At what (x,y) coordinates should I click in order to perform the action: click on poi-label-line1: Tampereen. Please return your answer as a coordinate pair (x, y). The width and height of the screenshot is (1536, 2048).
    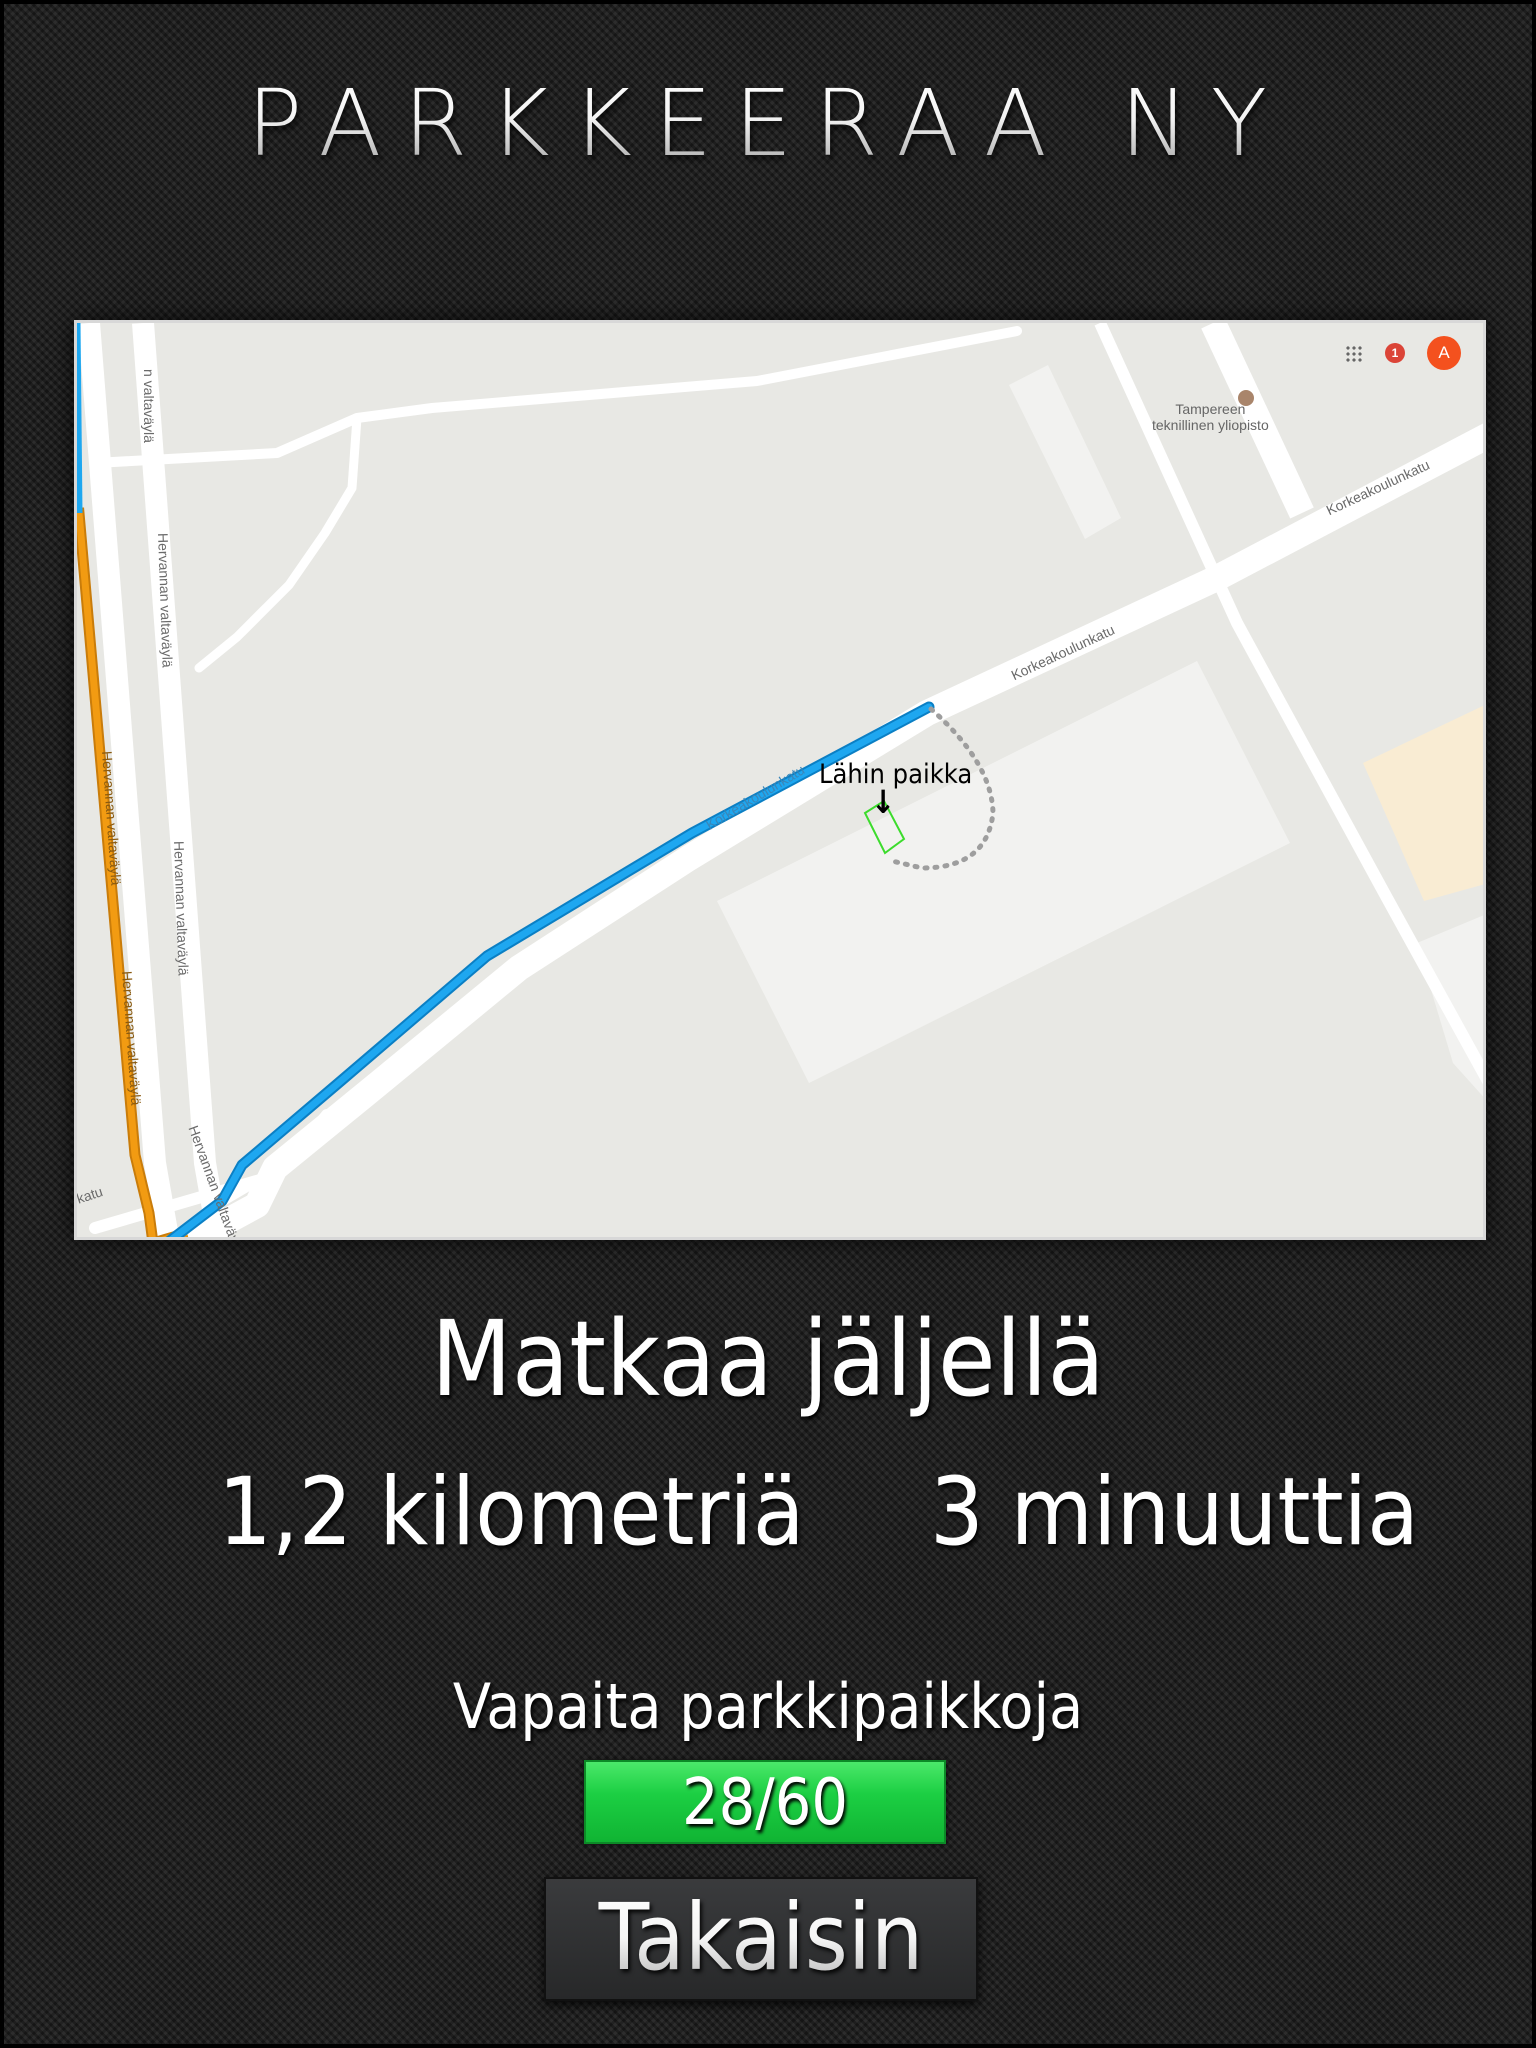
    Looking at the image, I should click on (1210, 409).